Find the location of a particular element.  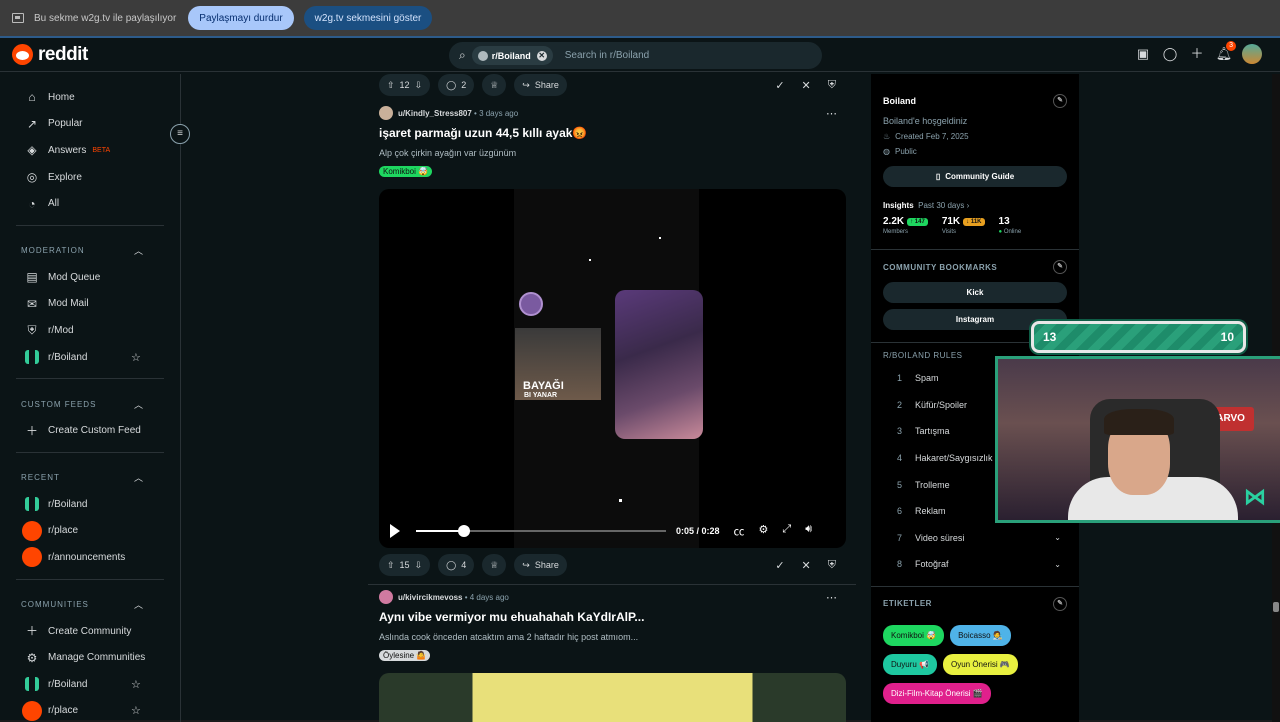

post-author: u/Kindly_Stress807 is located at coordinates (435, 113).